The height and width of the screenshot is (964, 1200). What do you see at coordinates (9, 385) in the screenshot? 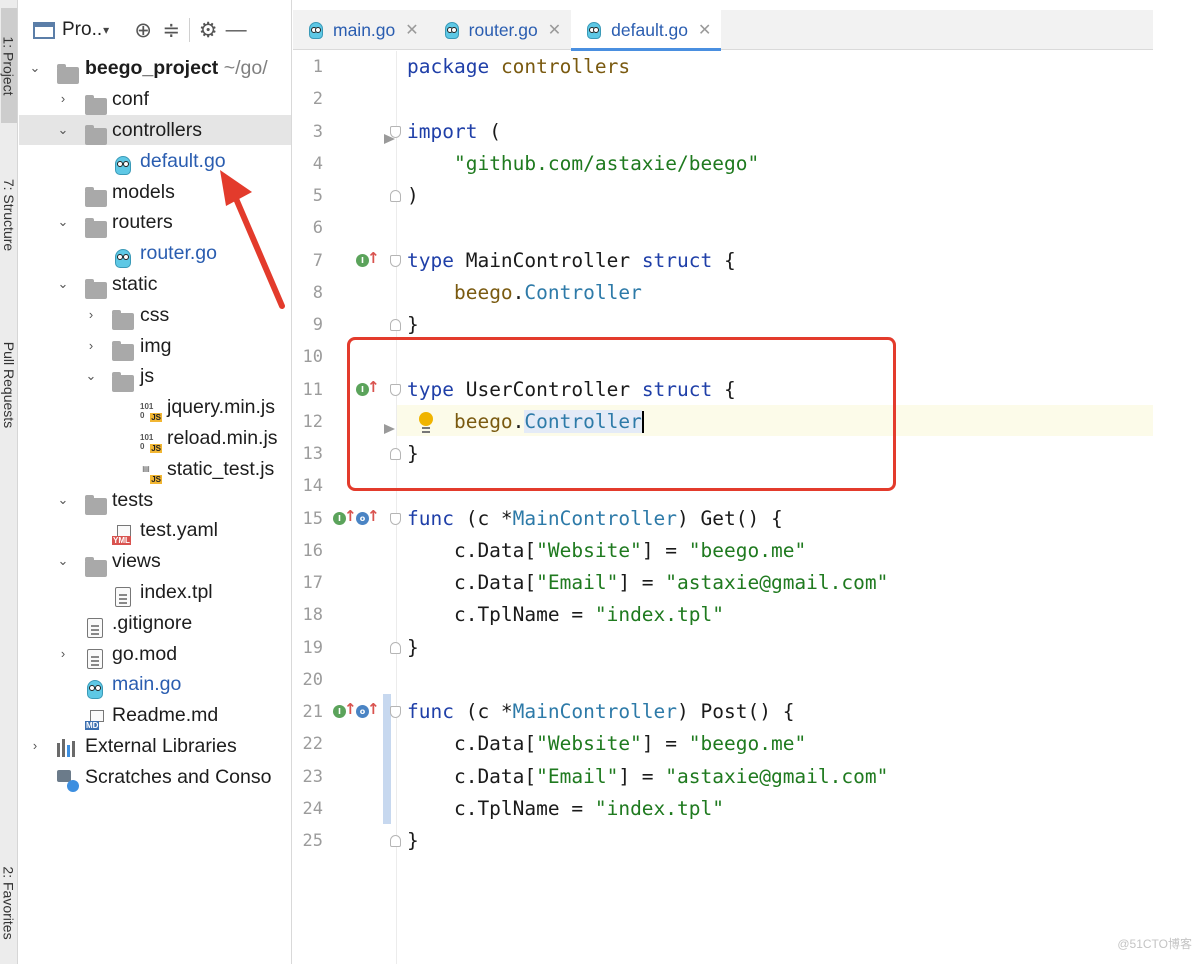
I see `pull-requests-tool-tab: Pull Requests` at bounding box center [9, 385].